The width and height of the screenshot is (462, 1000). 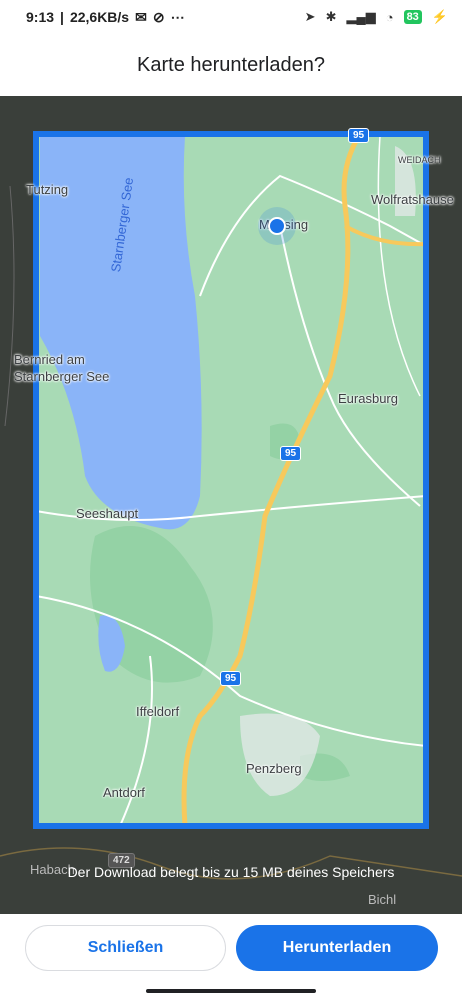 I want to click on mail-icon: ✉, so click(x=141, y=17).